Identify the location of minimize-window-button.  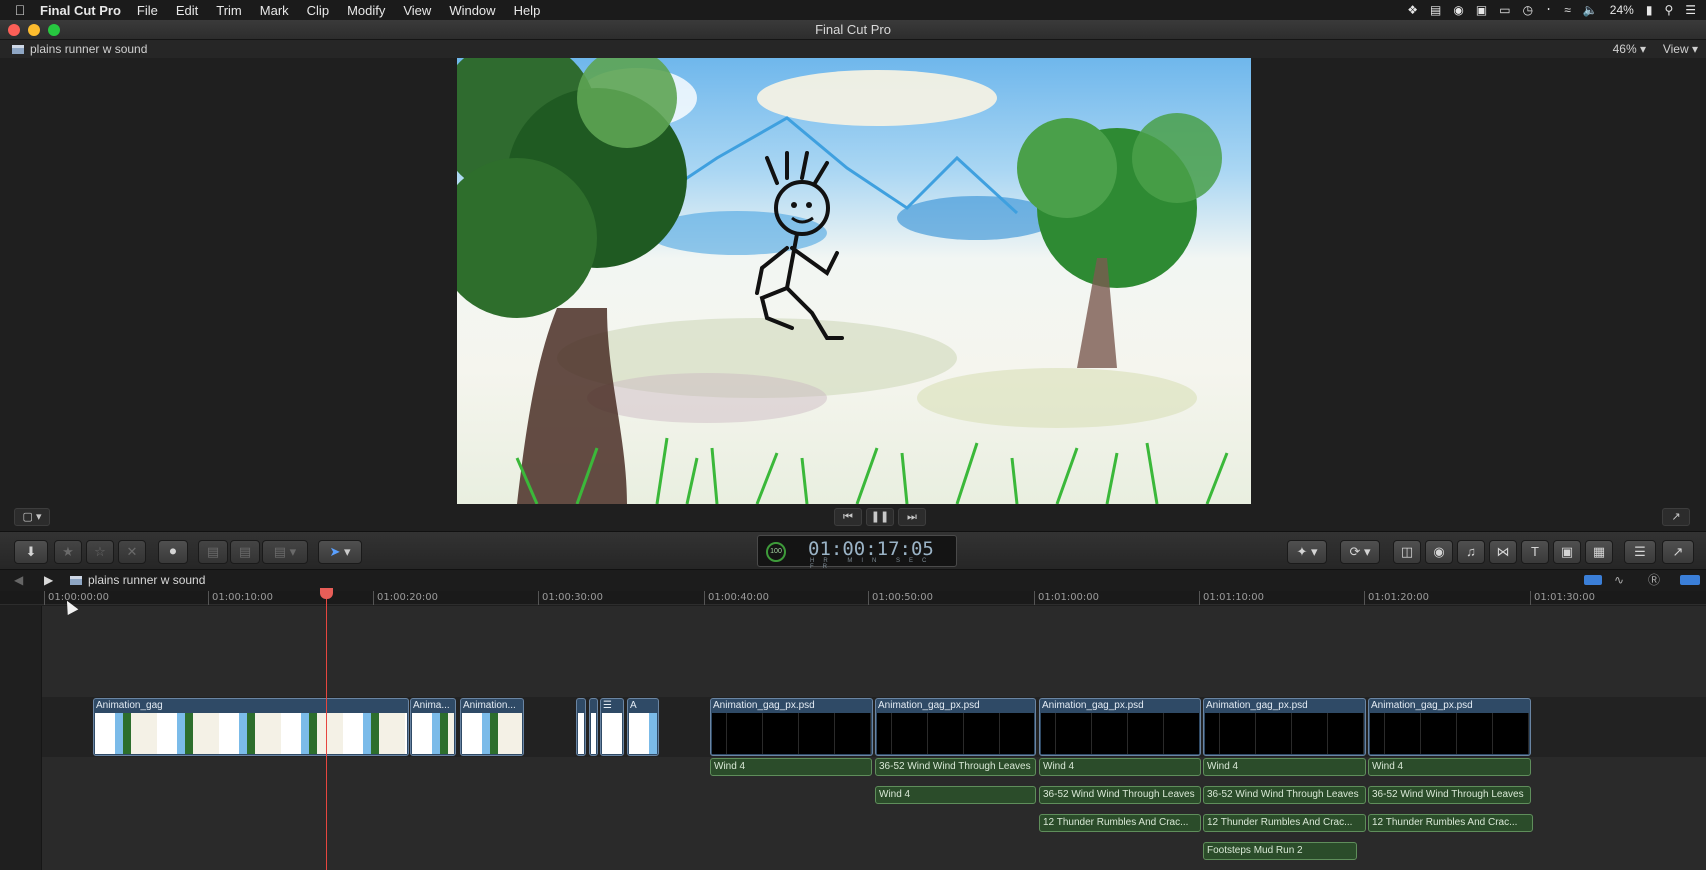
(34, 30).